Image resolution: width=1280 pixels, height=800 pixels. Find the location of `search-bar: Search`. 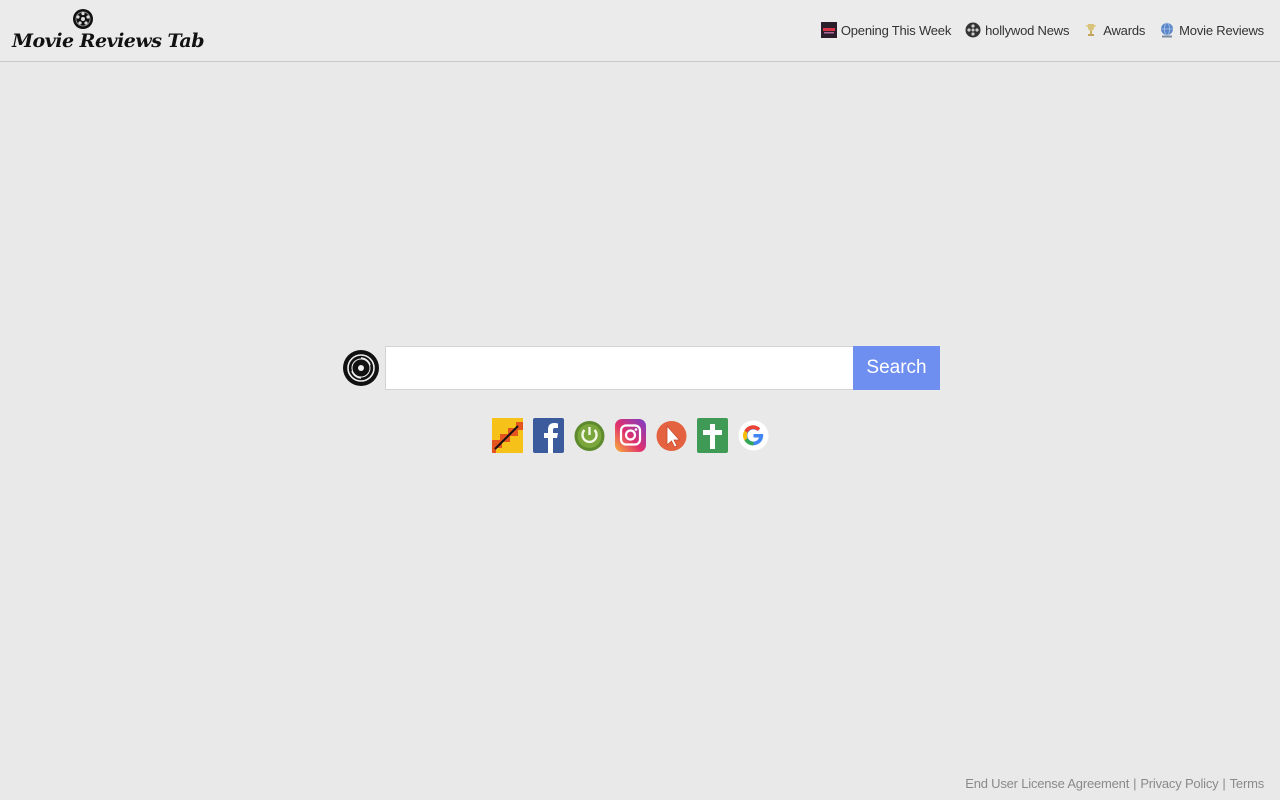

search-bar: Search is located at coordinates (641, 368).